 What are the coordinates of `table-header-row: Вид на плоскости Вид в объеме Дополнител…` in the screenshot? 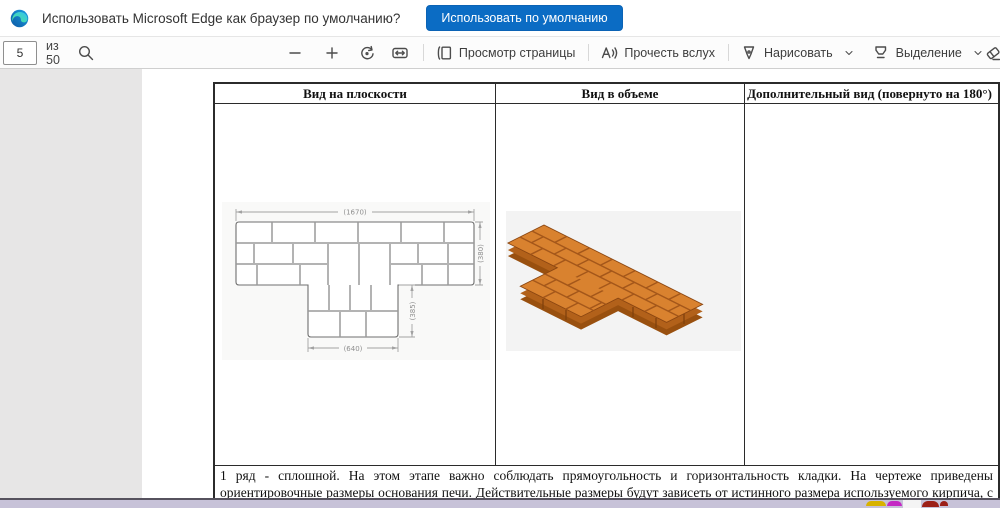 It's located at (606, 94).